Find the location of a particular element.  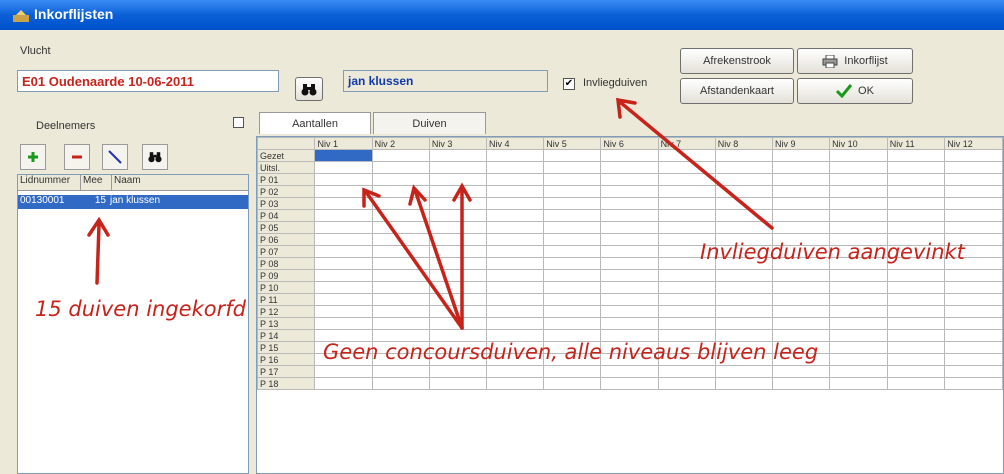

grid-column-header: Niv 6 is located at coordinates (629, 143).